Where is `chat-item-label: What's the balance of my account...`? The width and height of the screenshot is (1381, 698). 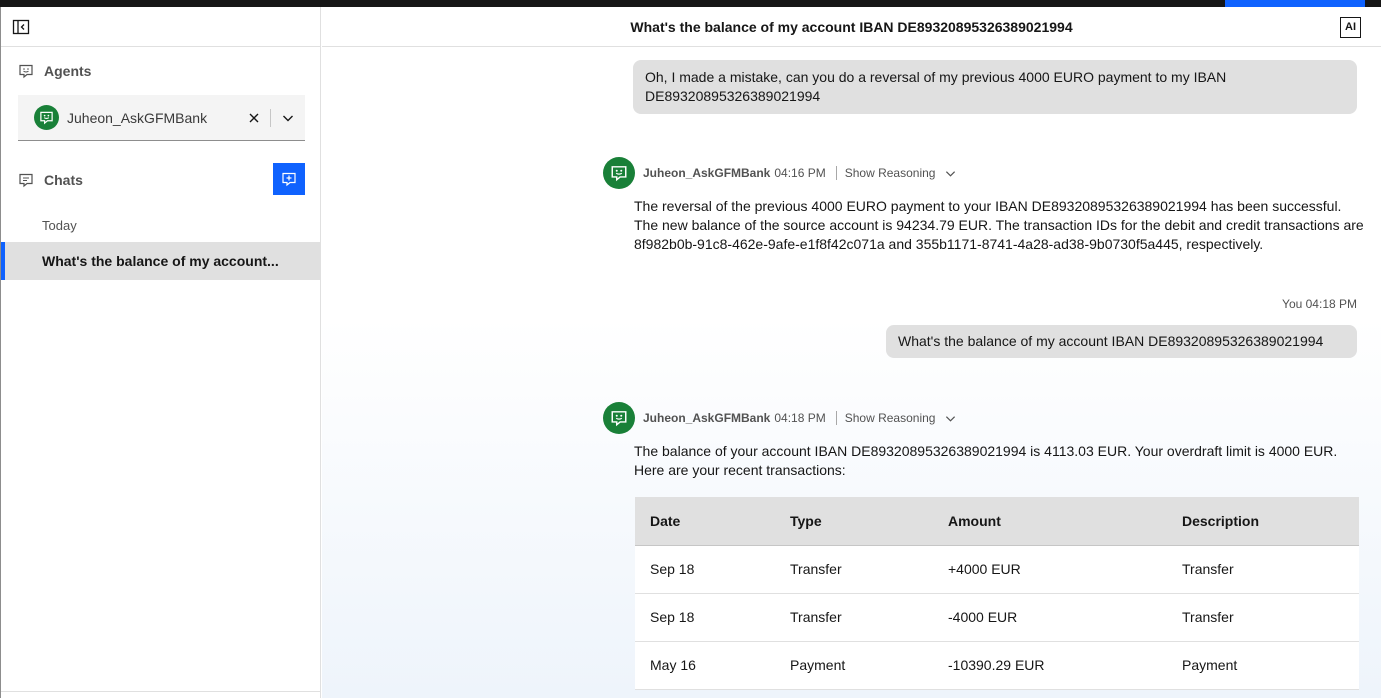
chat-item-label: What's the balance of my account... is located at coordinates (160, 261).